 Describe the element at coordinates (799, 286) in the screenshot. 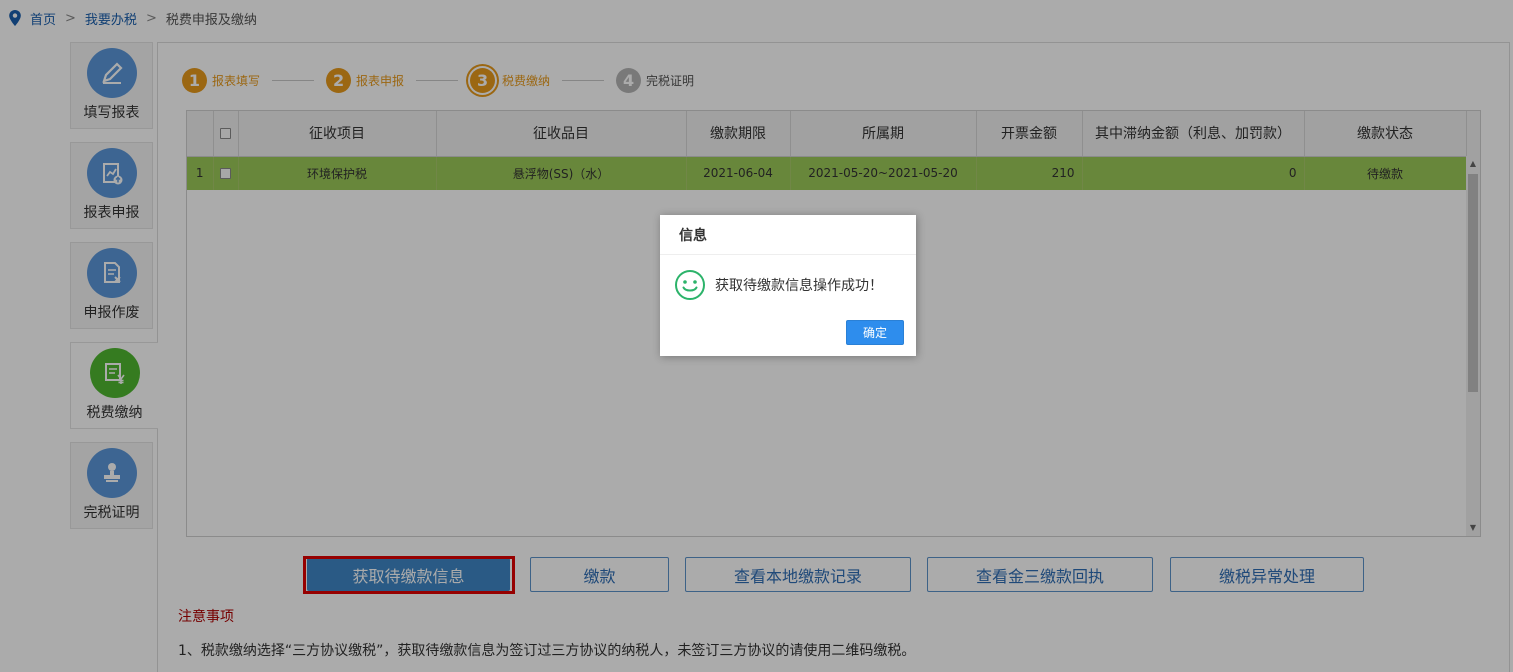

I see `dialog-message: 获取待缴款信息操作成功！` at that location.